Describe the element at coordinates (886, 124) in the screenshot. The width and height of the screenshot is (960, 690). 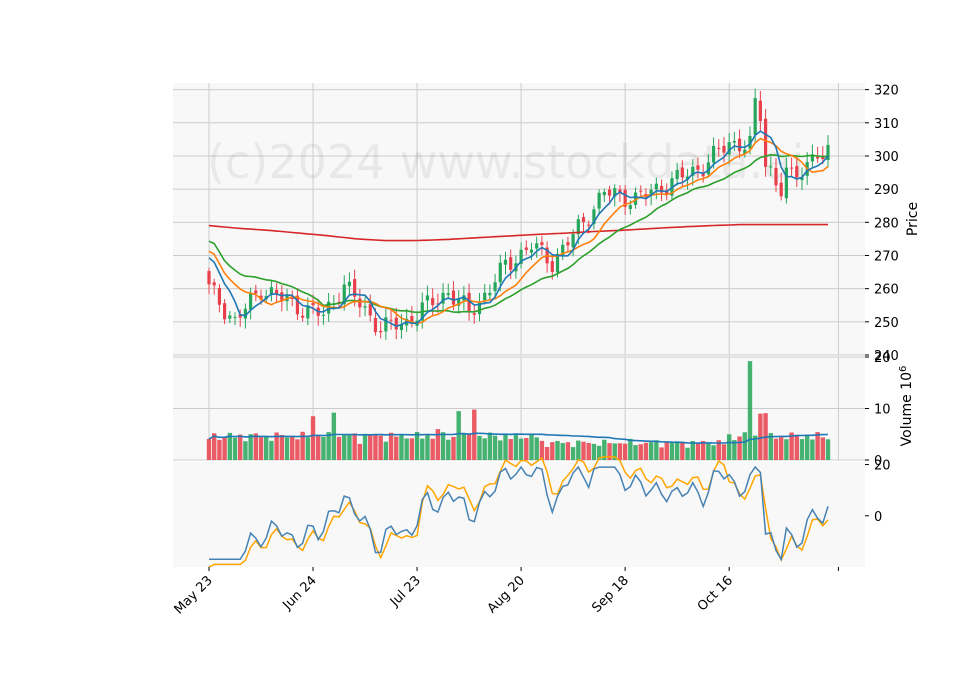
I see `price-tick-label: 310` at that location.